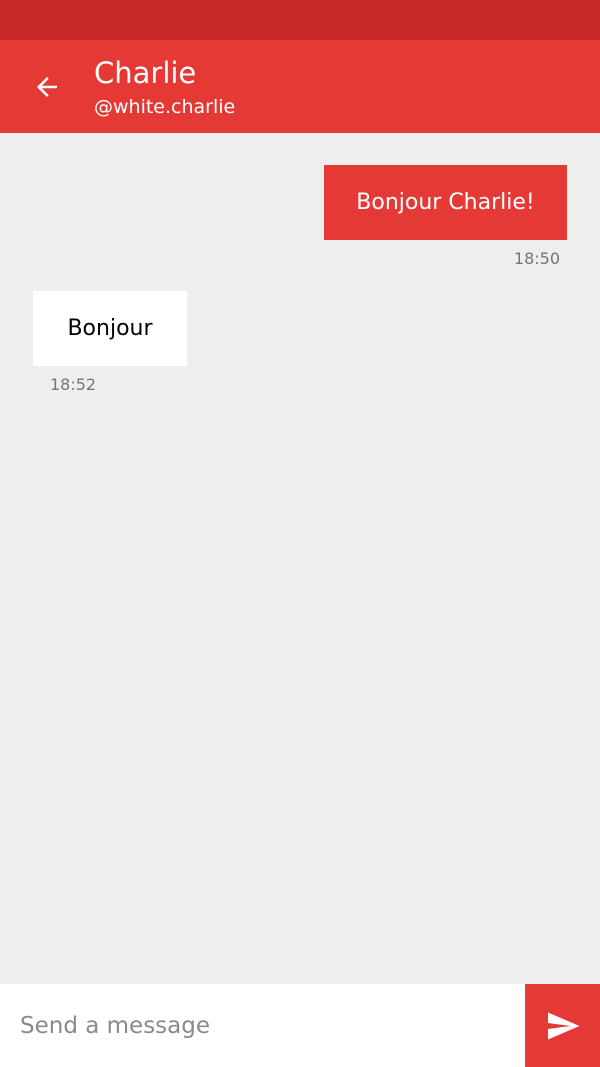 The width and height of the screenshot is (600, 1067). I want to click on contact-name: Charlie, so click(145, 73).